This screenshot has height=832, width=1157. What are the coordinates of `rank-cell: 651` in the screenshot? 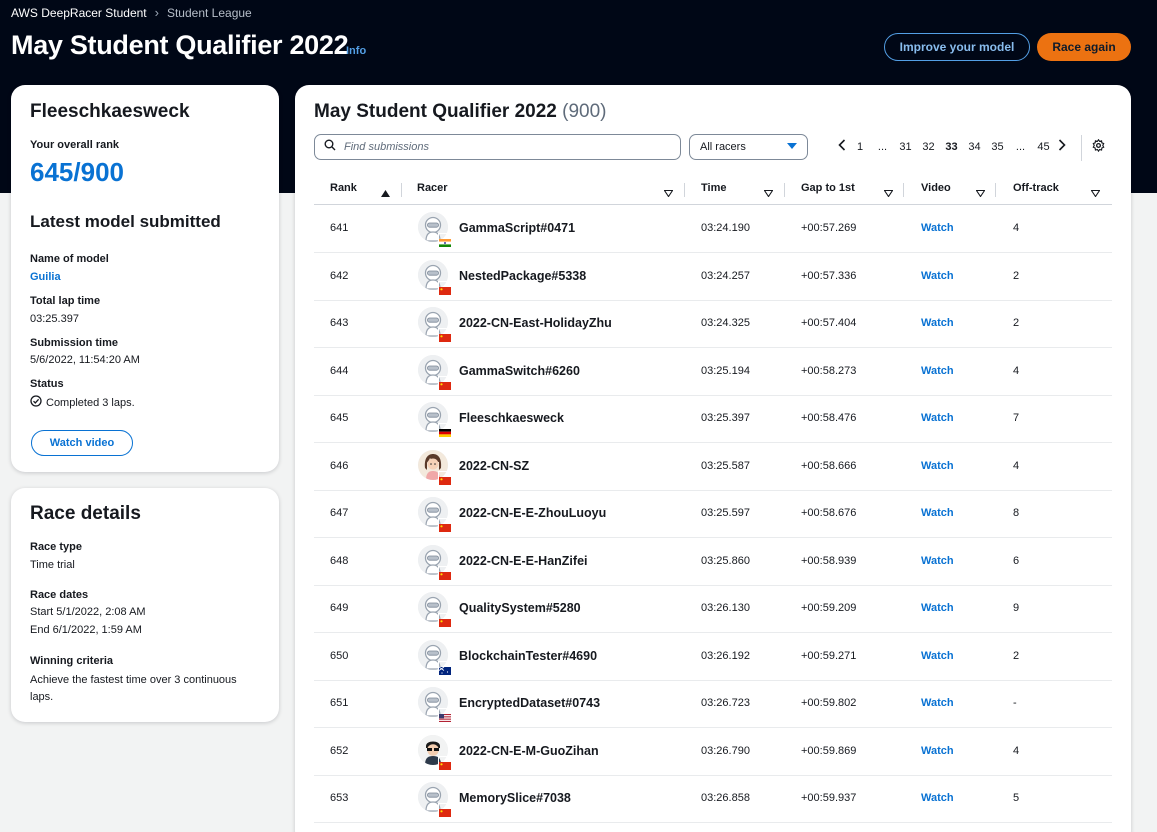 It's located at (339, 703).